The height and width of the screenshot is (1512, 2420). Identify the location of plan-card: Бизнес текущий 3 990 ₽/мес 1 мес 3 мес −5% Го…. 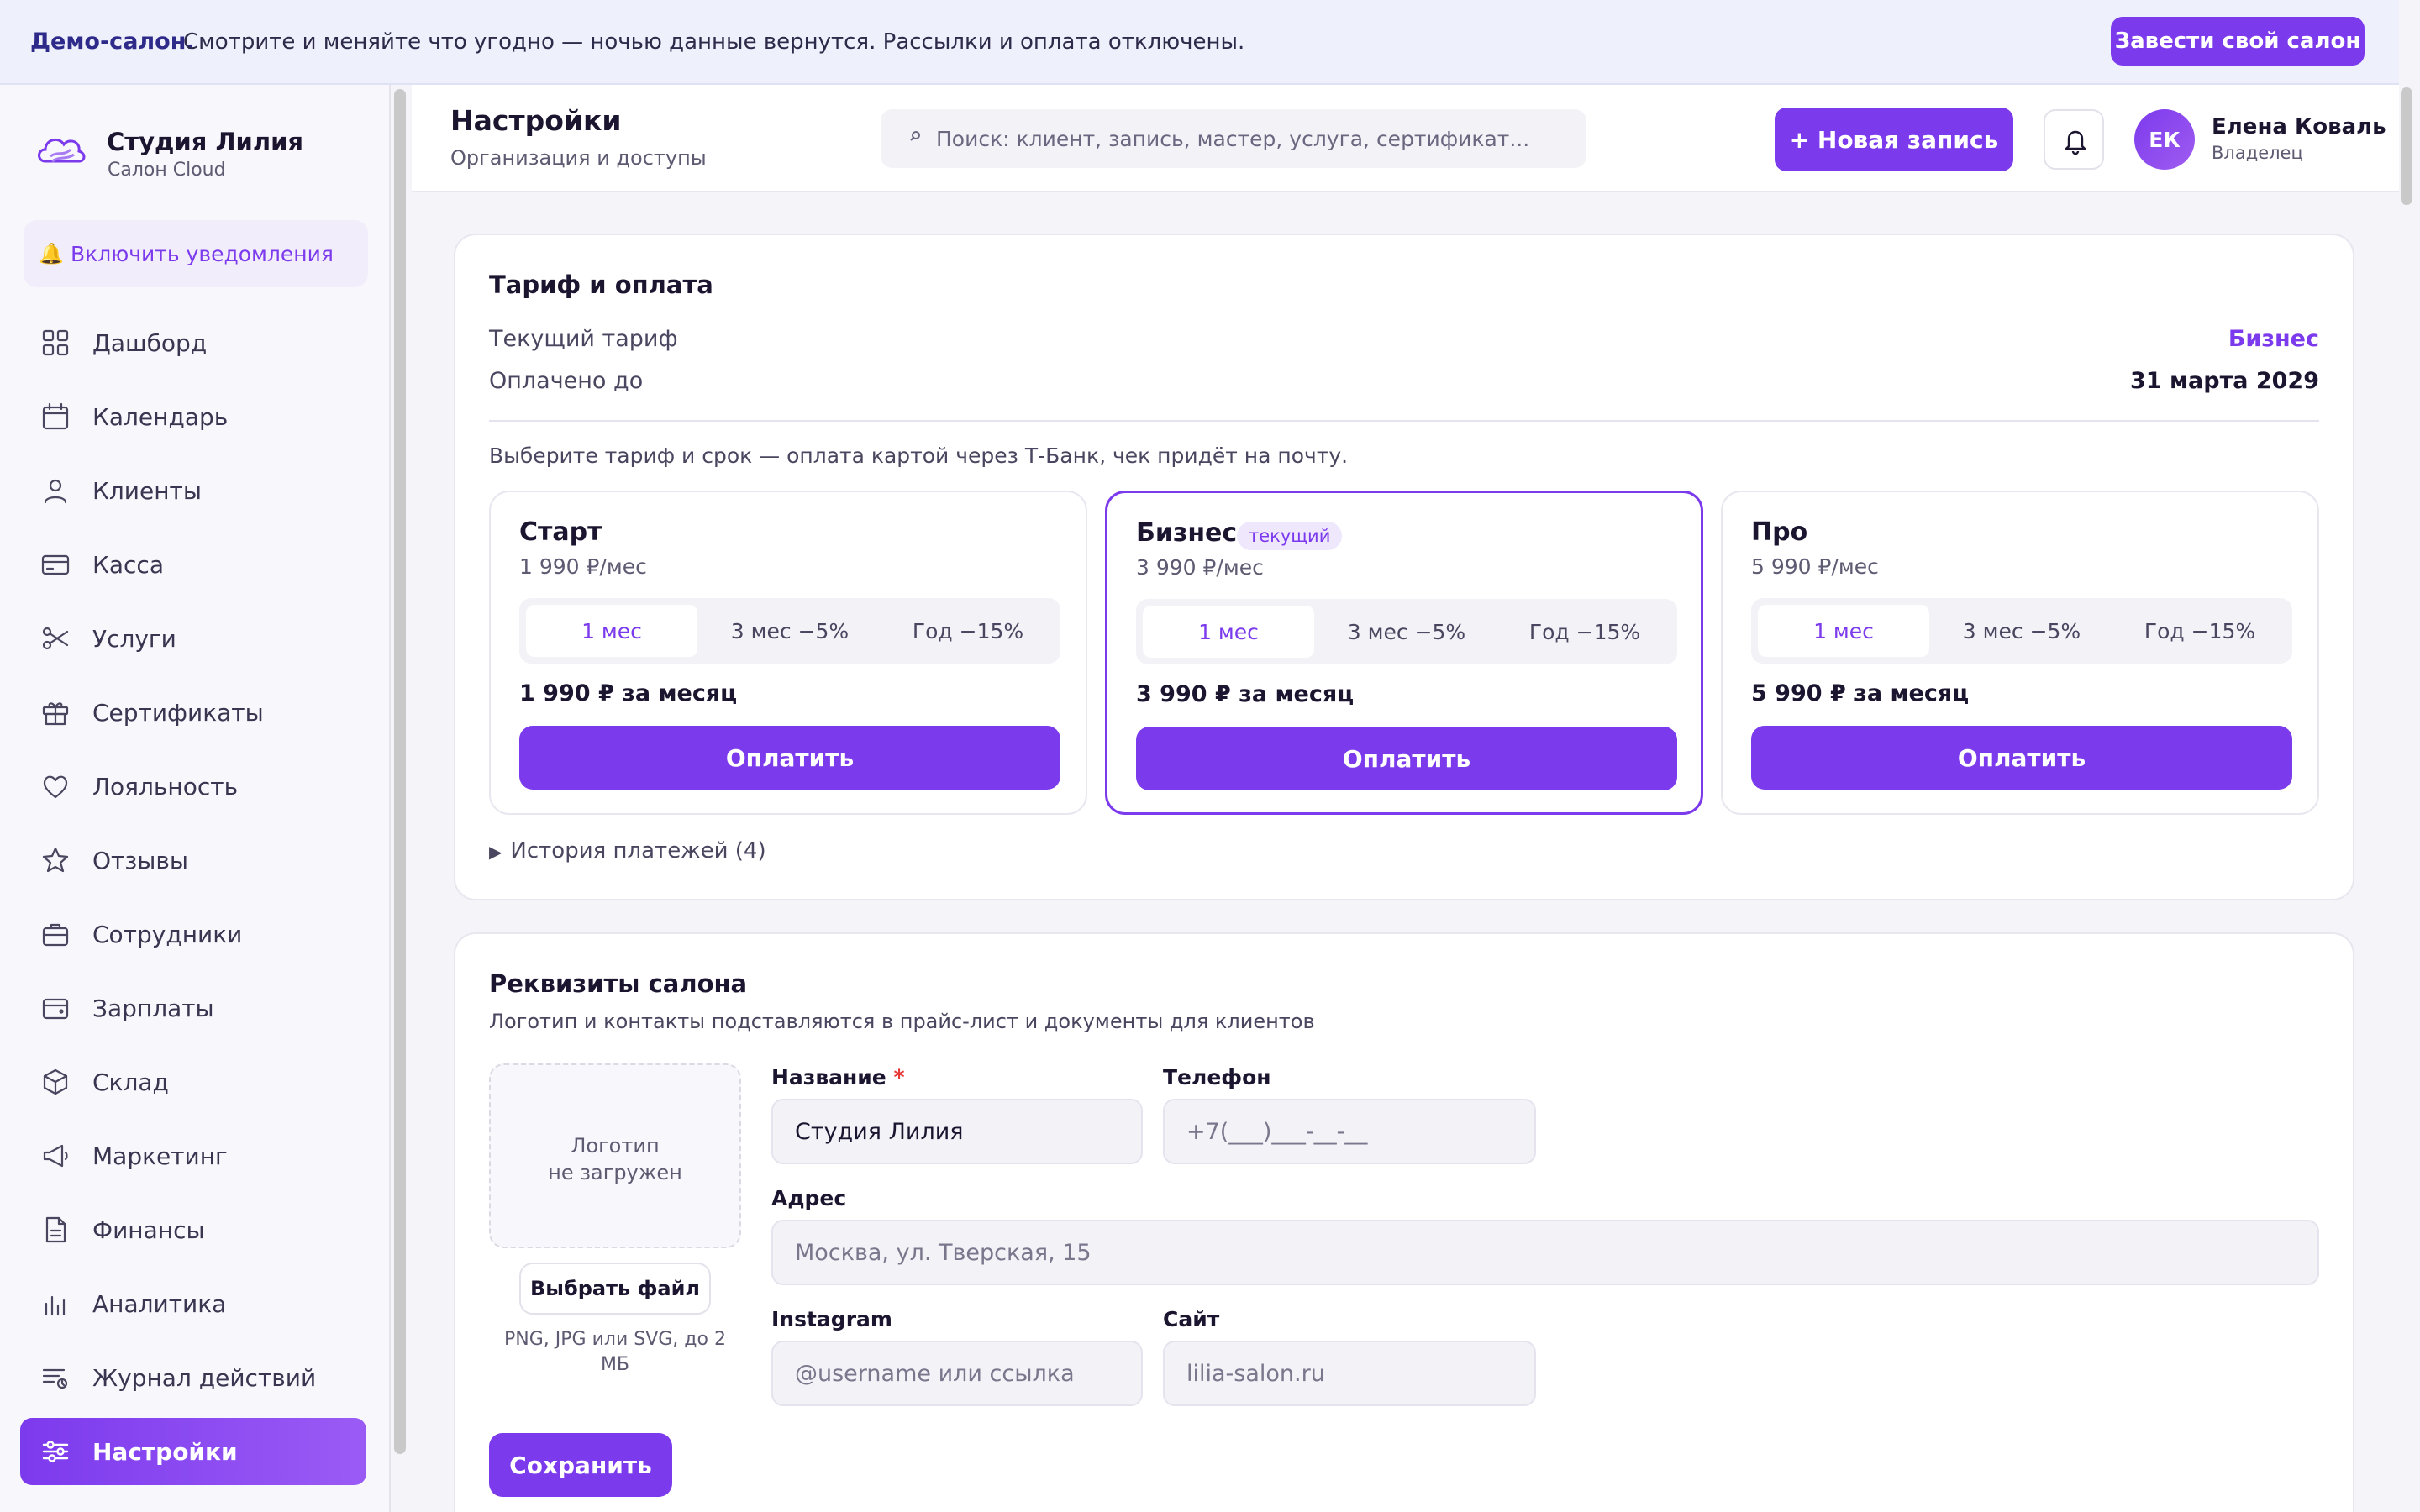
(1404, 653).